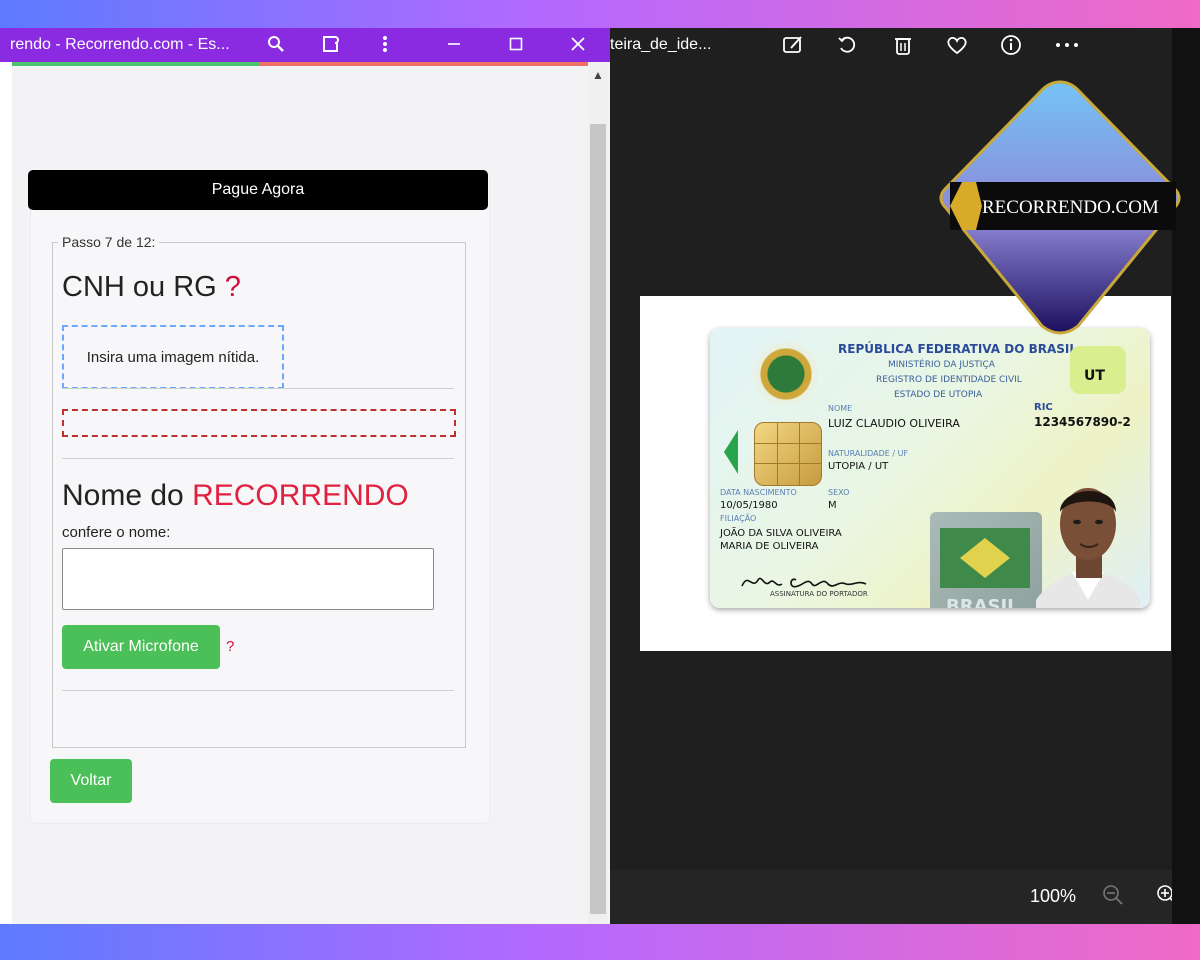 This screenshot has height=960, width=1200. What do you see at coordinates (332, 44) in the screenshot?
I see `extensions-icon` at bounding box center [332, 44].